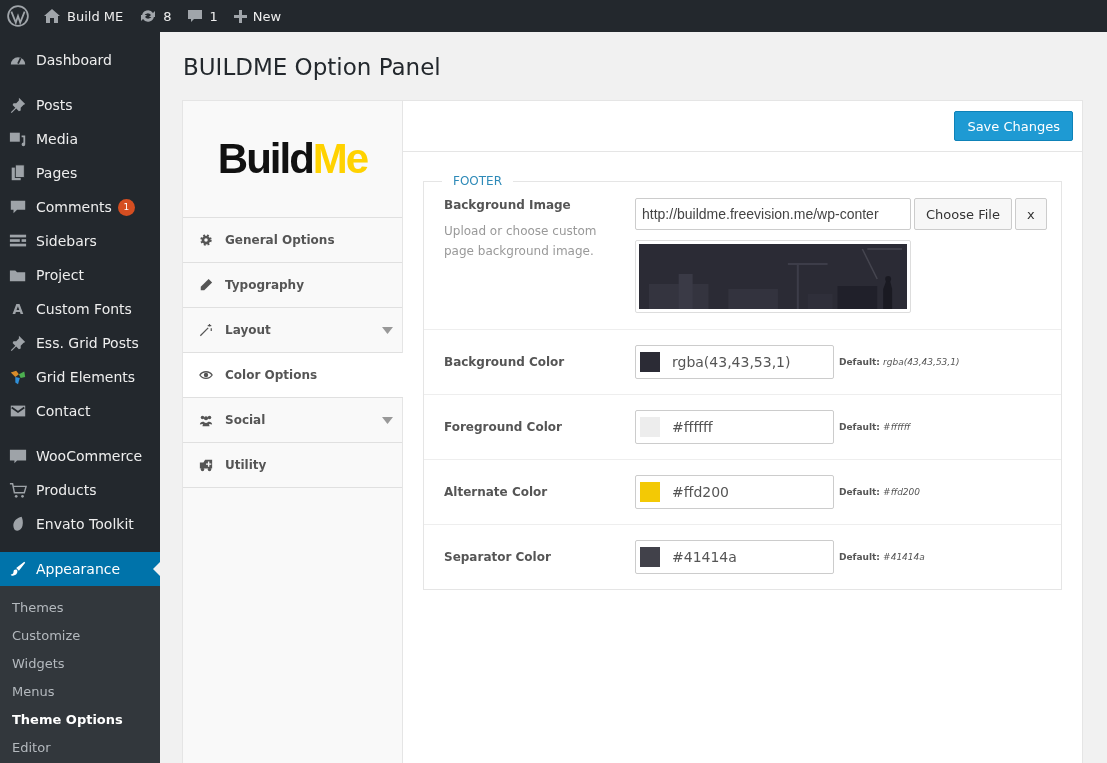 This screenshot has height=763, width=1107. What do you see at coordinates (80, 275) in the screenshot?
I see `sidebar-item: Project` at bounding box center [80, 275].